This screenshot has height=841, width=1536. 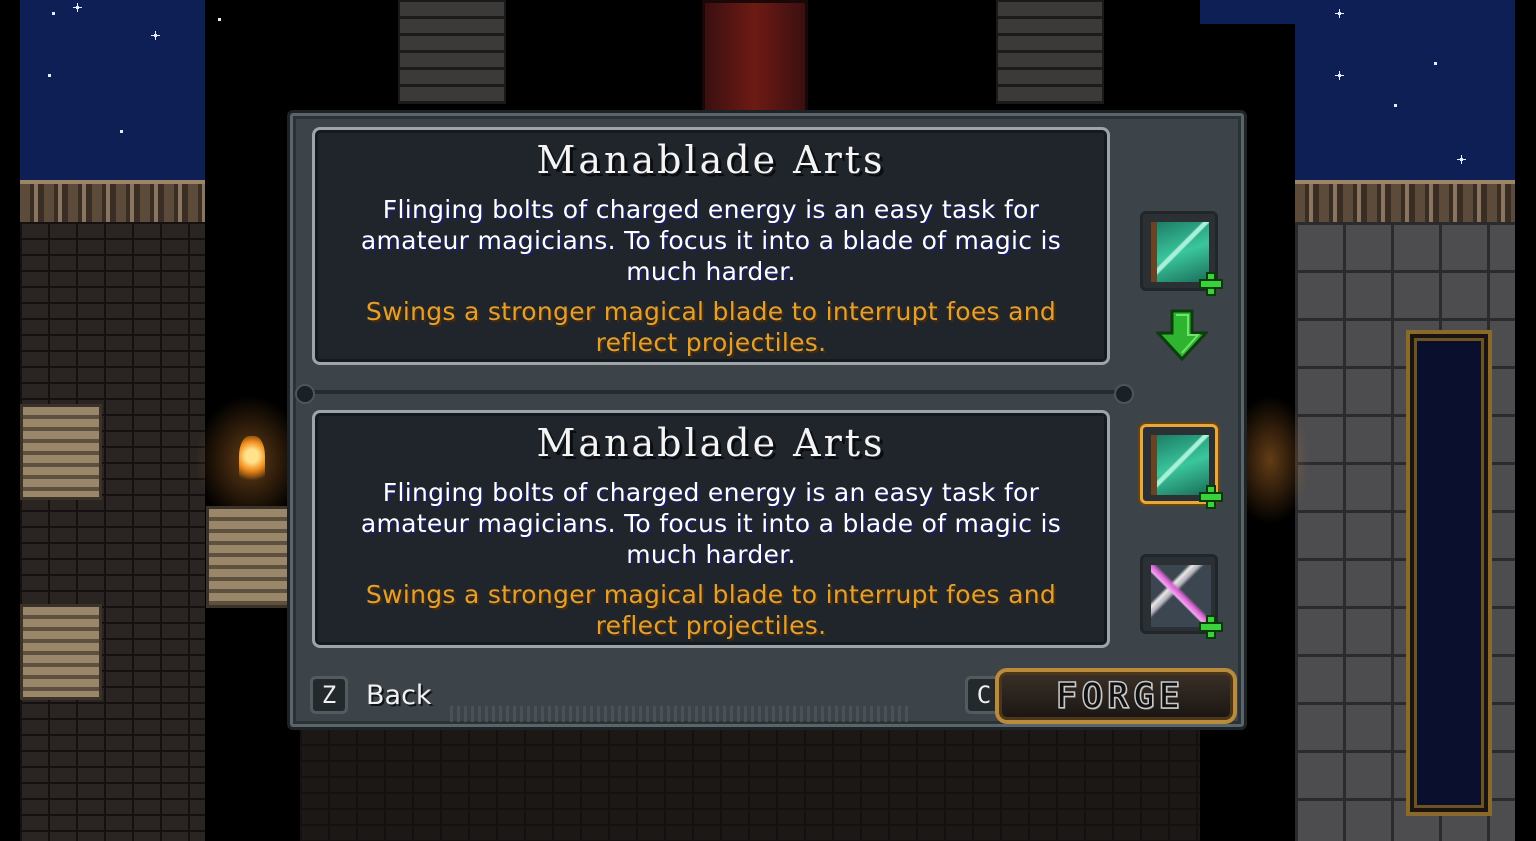 What do you see at coordinates (252, 209) in the screenshot?
I see `shadow-wall` at bounding box center [252, 209].